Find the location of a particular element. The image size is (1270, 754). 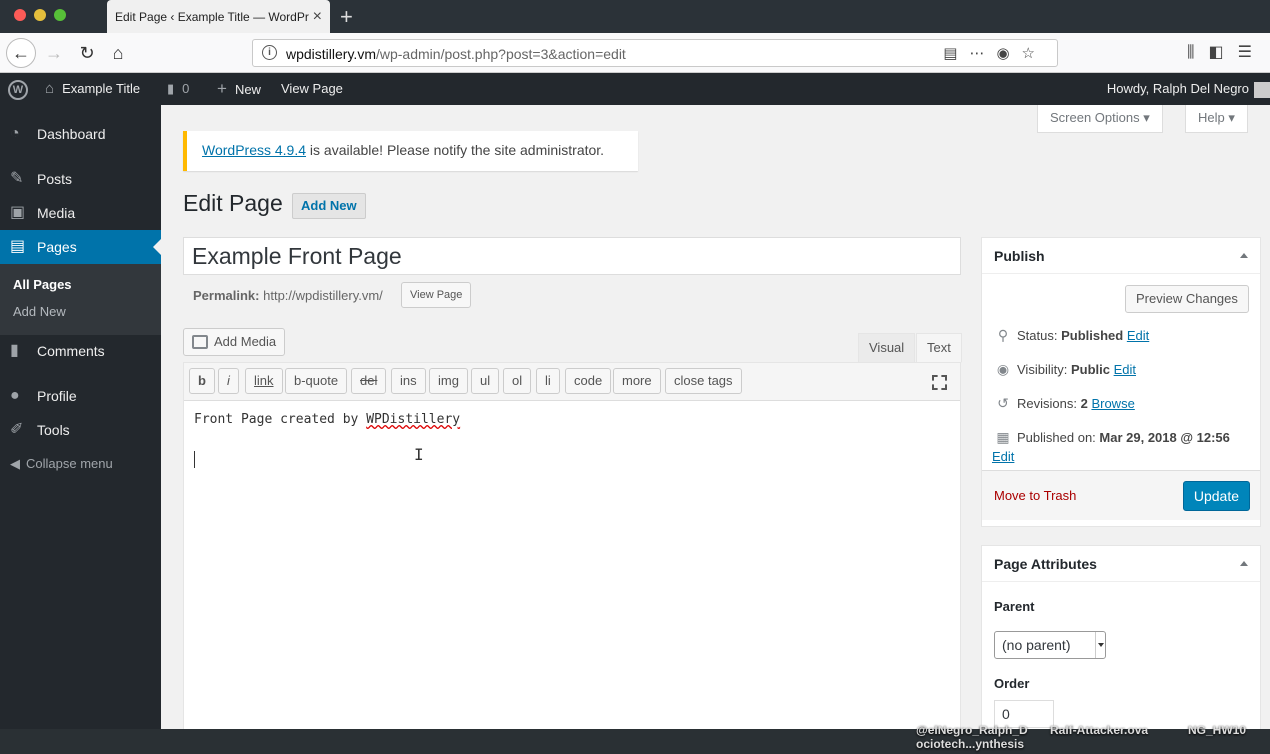

sidebar-item-profile: ● Profile is located at coordinates (80, 396).